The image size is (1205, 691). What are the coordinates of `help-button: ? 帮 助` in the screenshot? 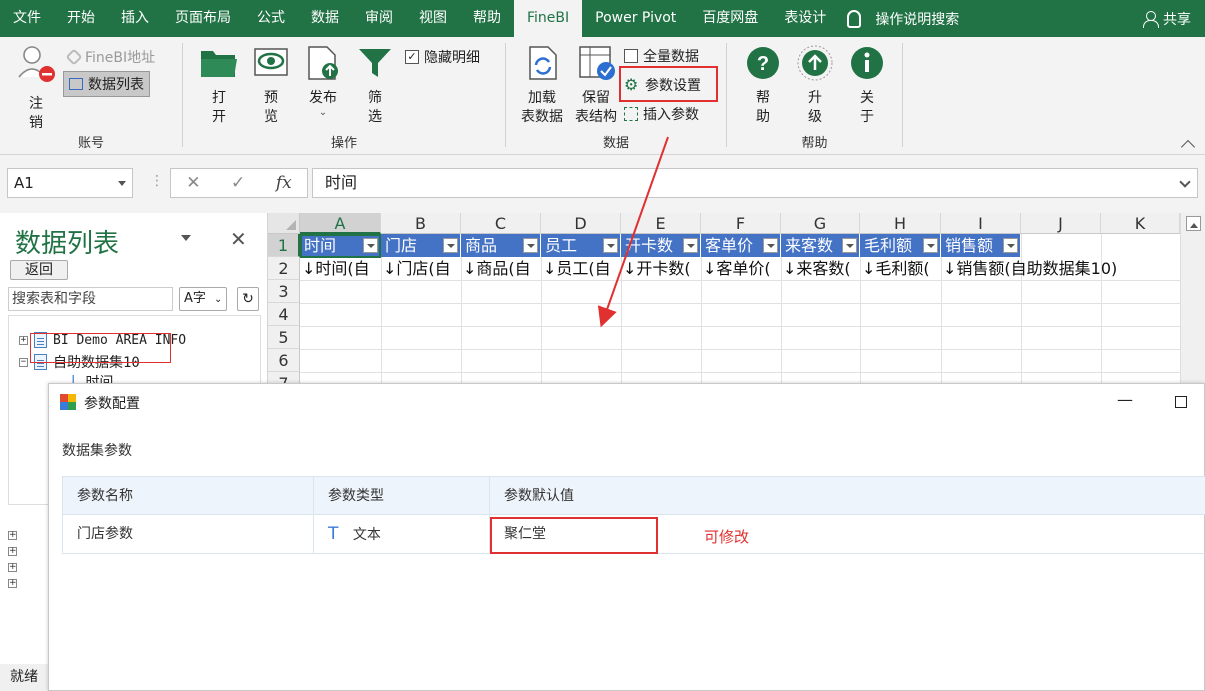 It's located at (763, 86).